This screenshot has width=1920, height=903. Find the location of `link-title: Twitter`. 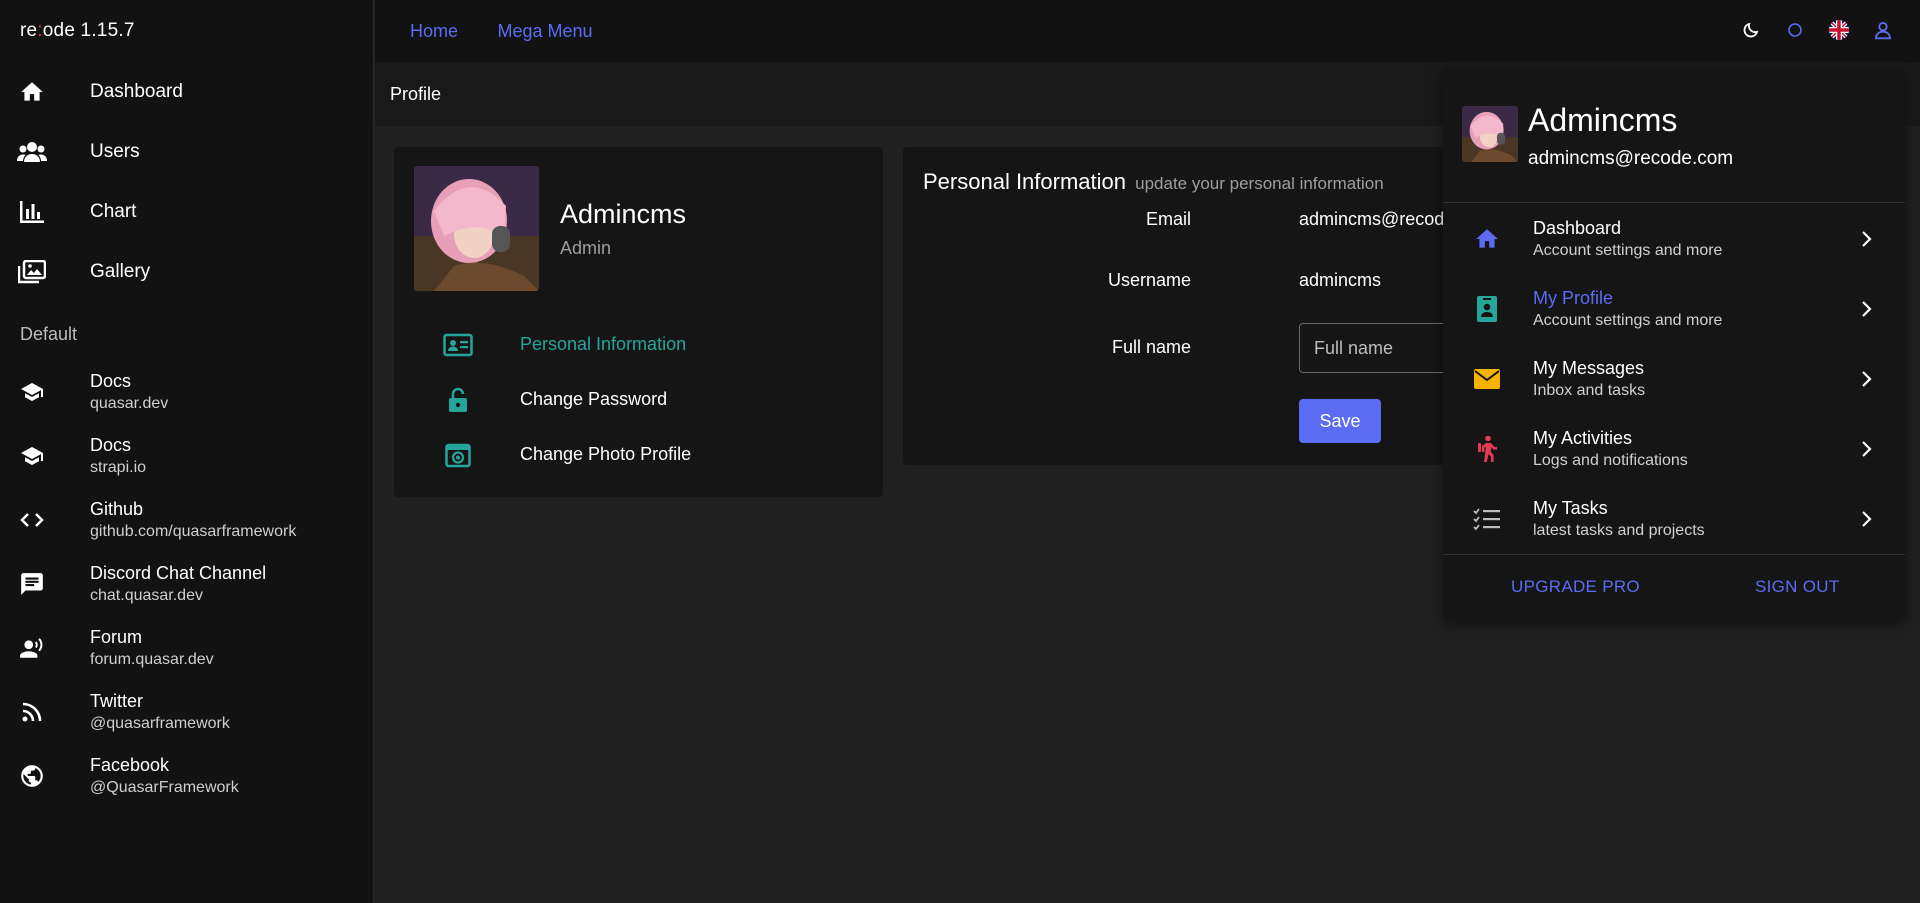

link-title: Twitter is located at coordinates (117, 700).